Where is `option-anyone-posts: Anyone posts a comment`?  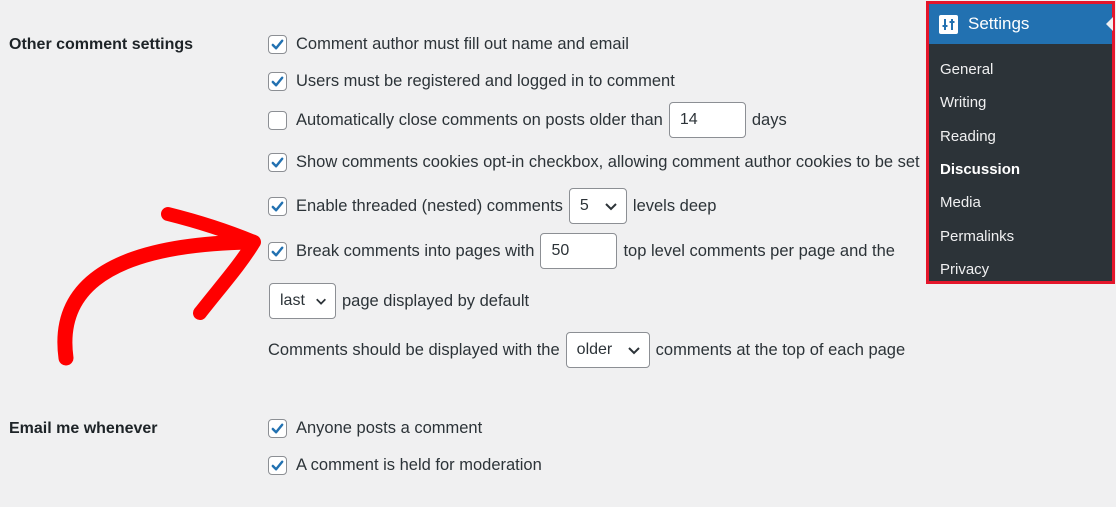 option-anyone-posts: Anyone posts a comment is located at coordinates (375, 428).